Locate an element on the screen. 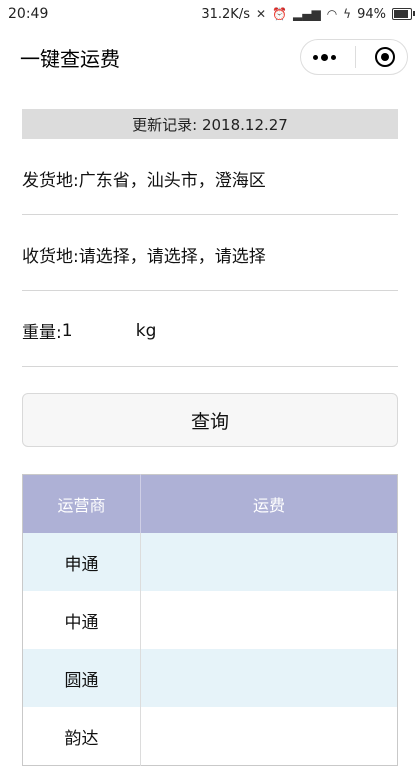 Image resolution: width=420 pixels, height=766 pixels. battery-percent: 94% is located at coordinates (371, 14).